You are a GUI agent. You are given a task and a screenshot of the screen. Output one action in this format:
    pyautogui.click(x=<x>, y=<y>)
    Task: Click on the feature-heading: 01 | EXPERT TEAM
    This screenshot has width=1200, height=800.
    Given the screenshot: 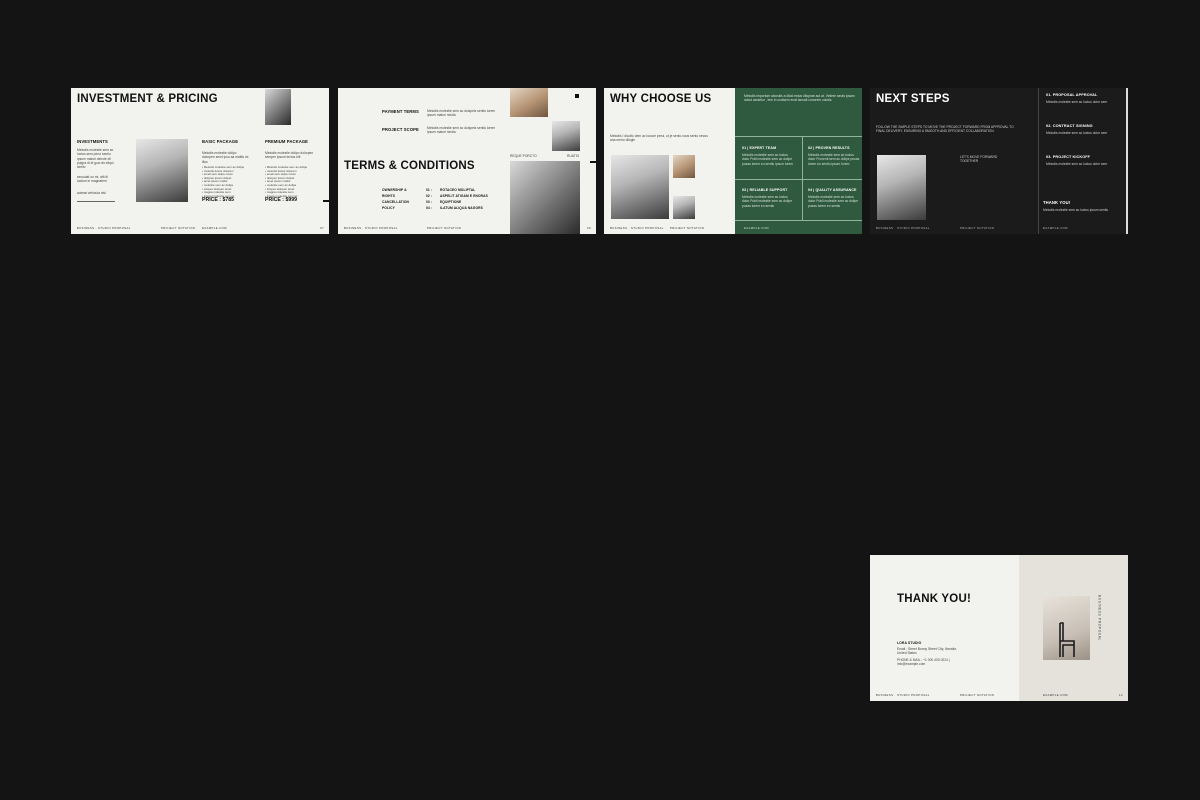 What is the action you would take?
    pyautogui.click(x=759, y=148)
    